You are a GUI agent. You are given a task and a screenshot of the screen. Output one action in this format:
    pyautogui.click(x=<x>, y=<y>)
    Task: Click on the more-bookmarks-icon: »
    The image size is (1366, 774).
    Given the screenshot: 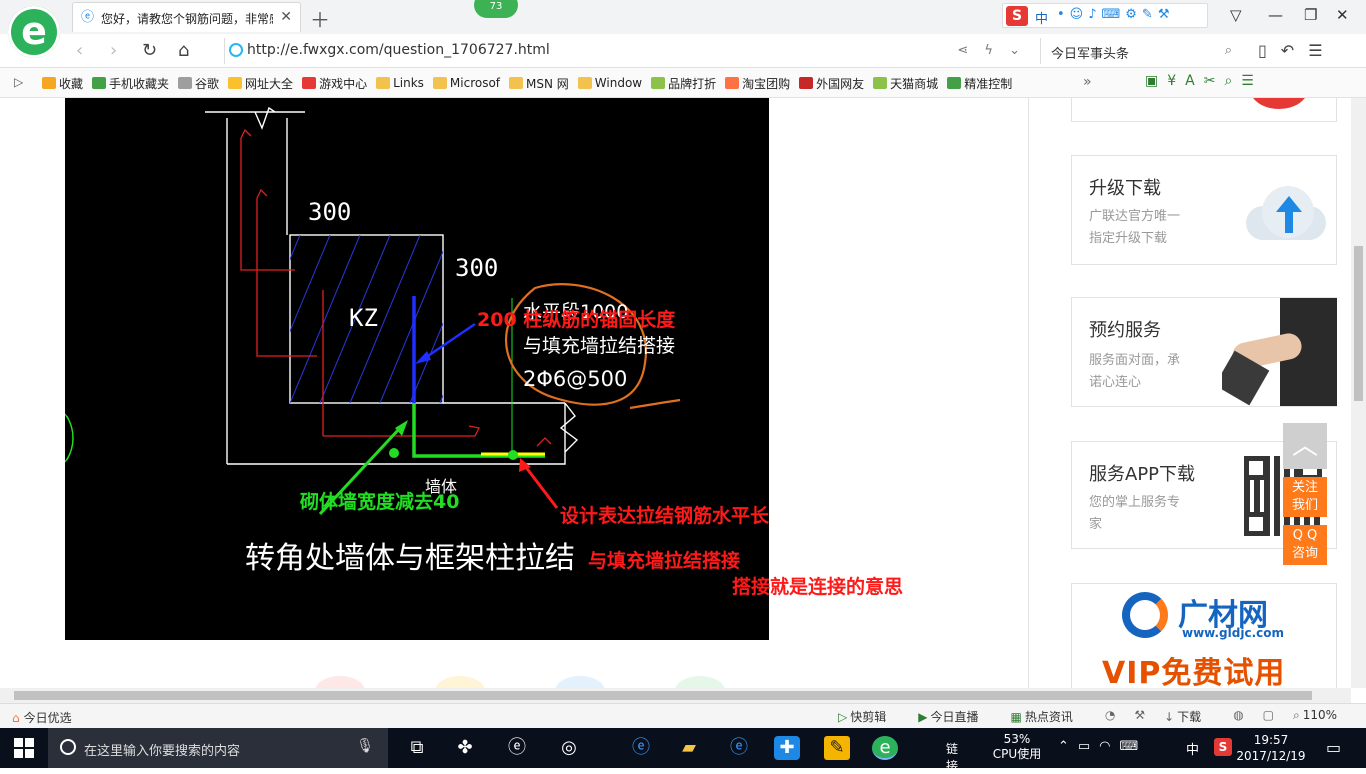 What is the action you would take?
    pyautogui.click(x=1087, y=82)
    